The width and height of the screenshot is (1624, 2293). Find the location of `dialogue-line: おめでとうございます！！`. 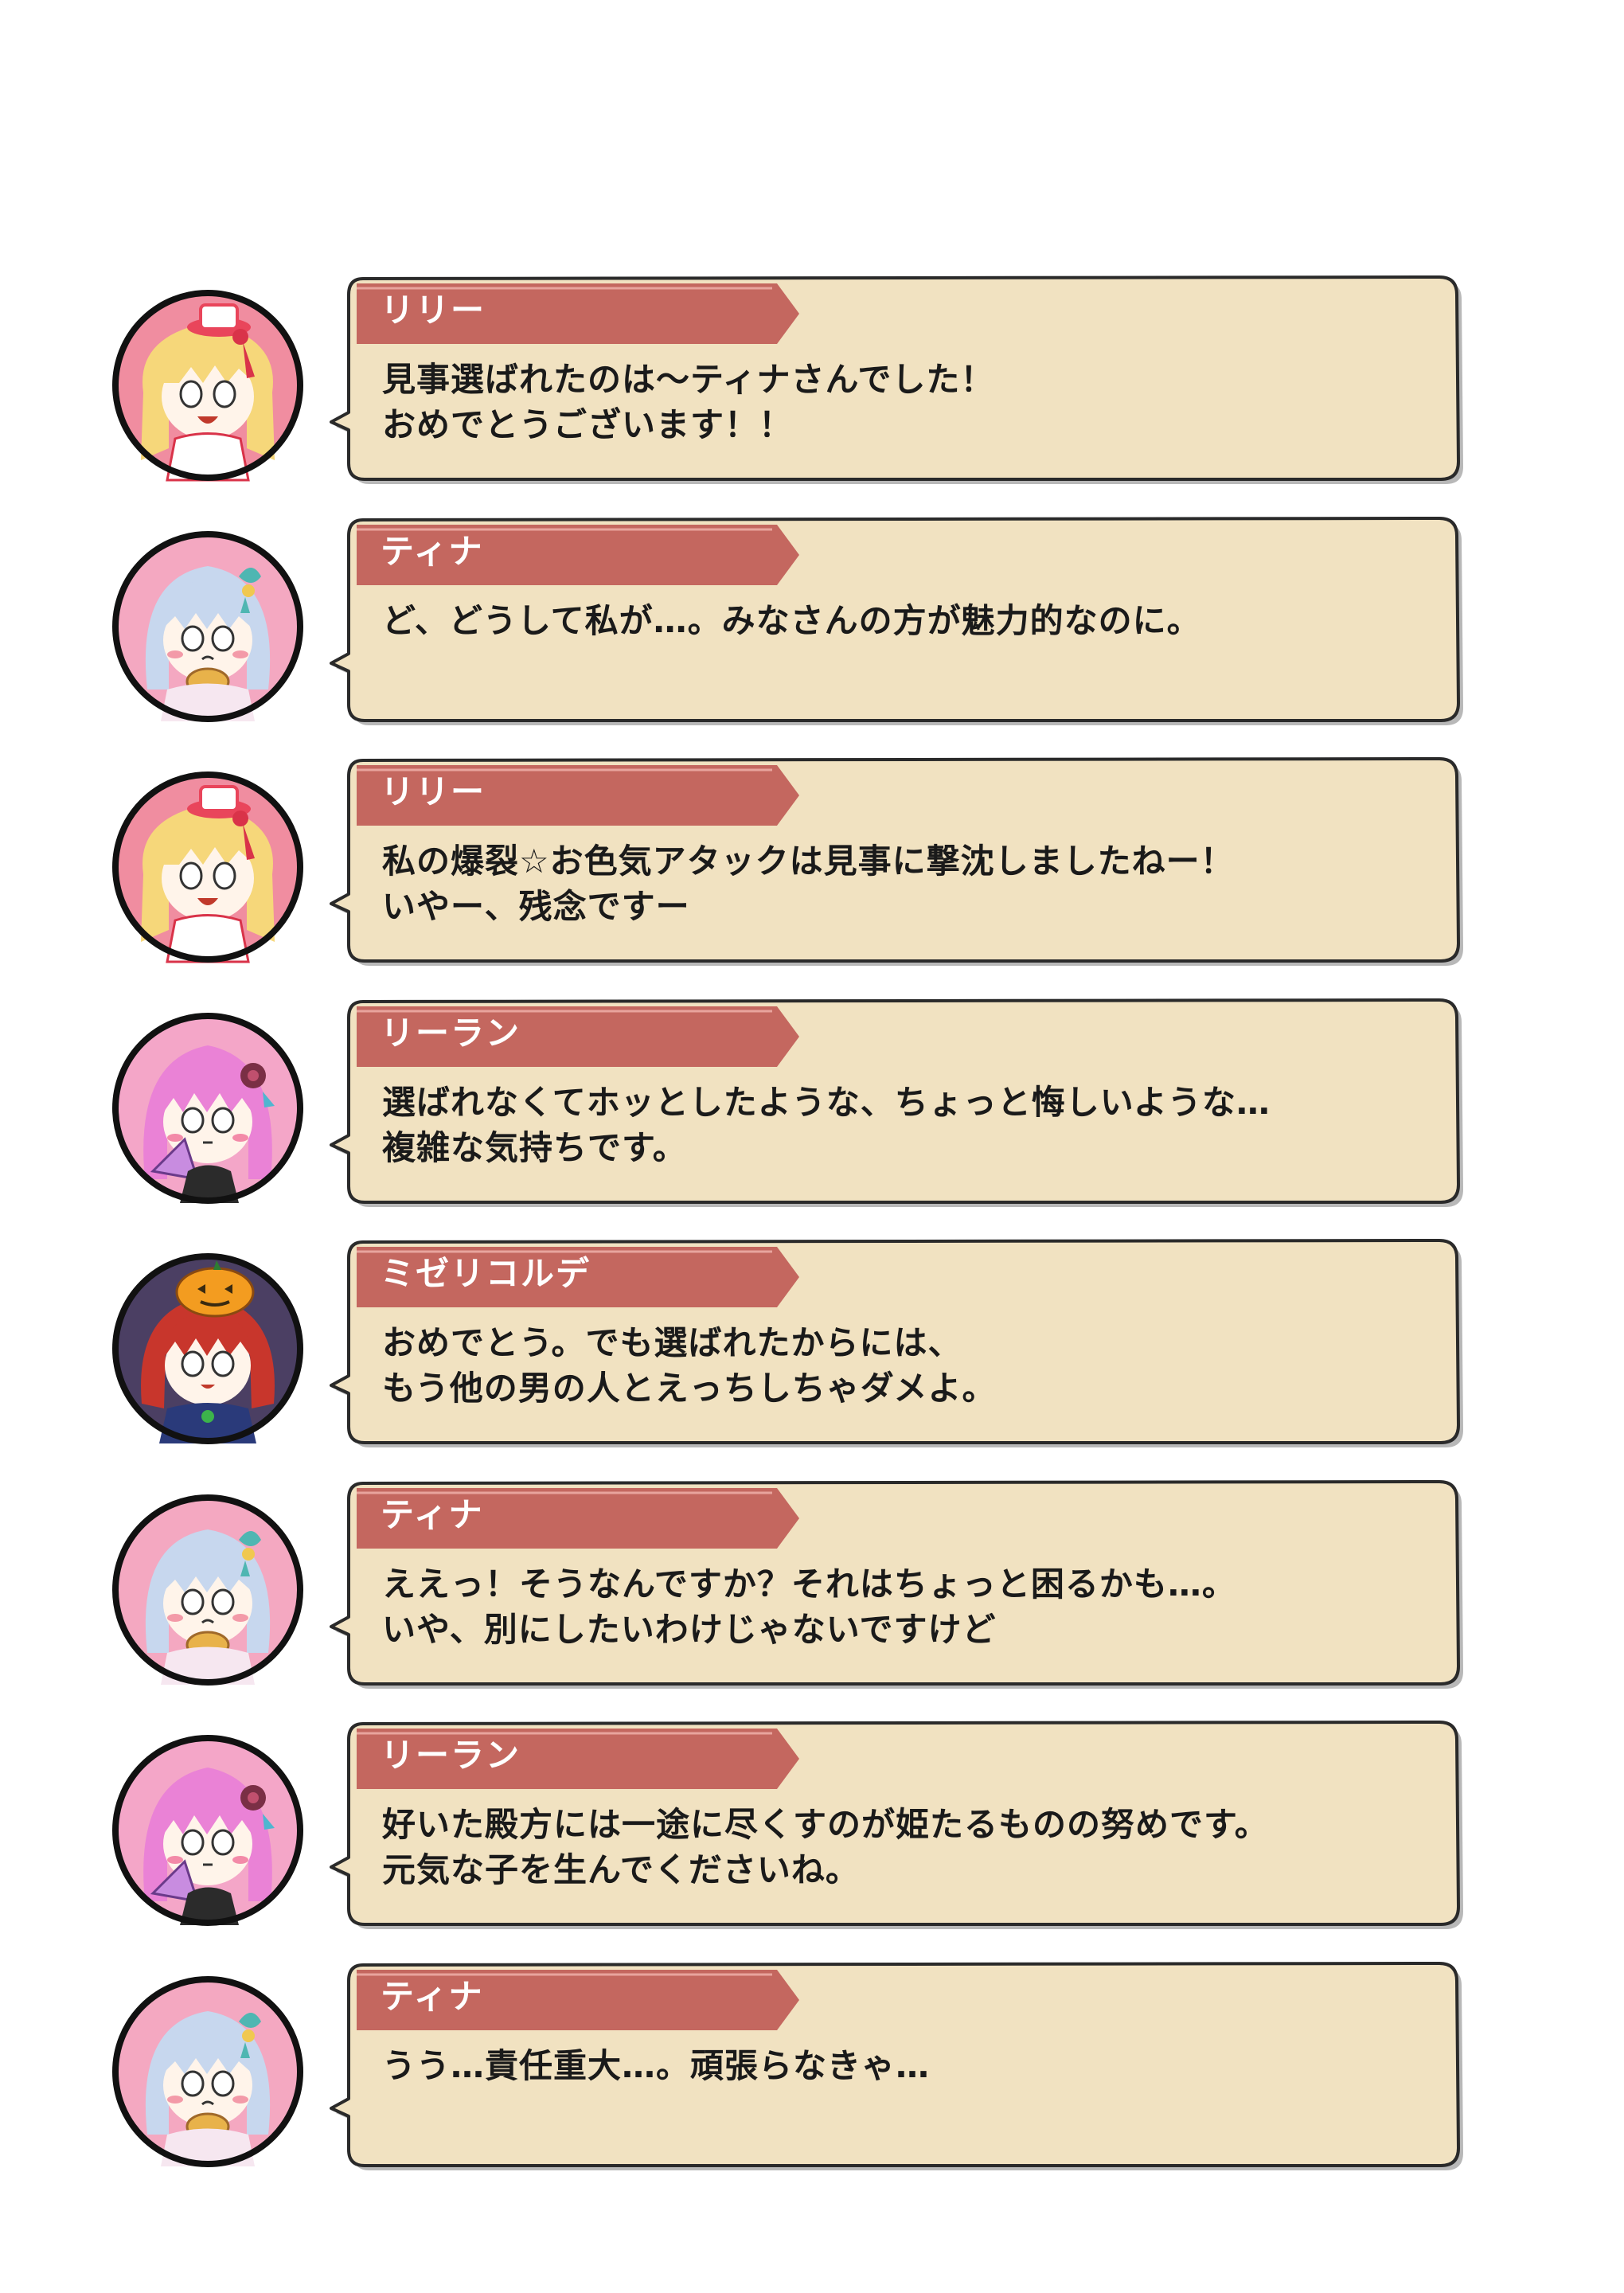

dialogue-line: おめでとうございます！！ is located at coordinates (588, 425).